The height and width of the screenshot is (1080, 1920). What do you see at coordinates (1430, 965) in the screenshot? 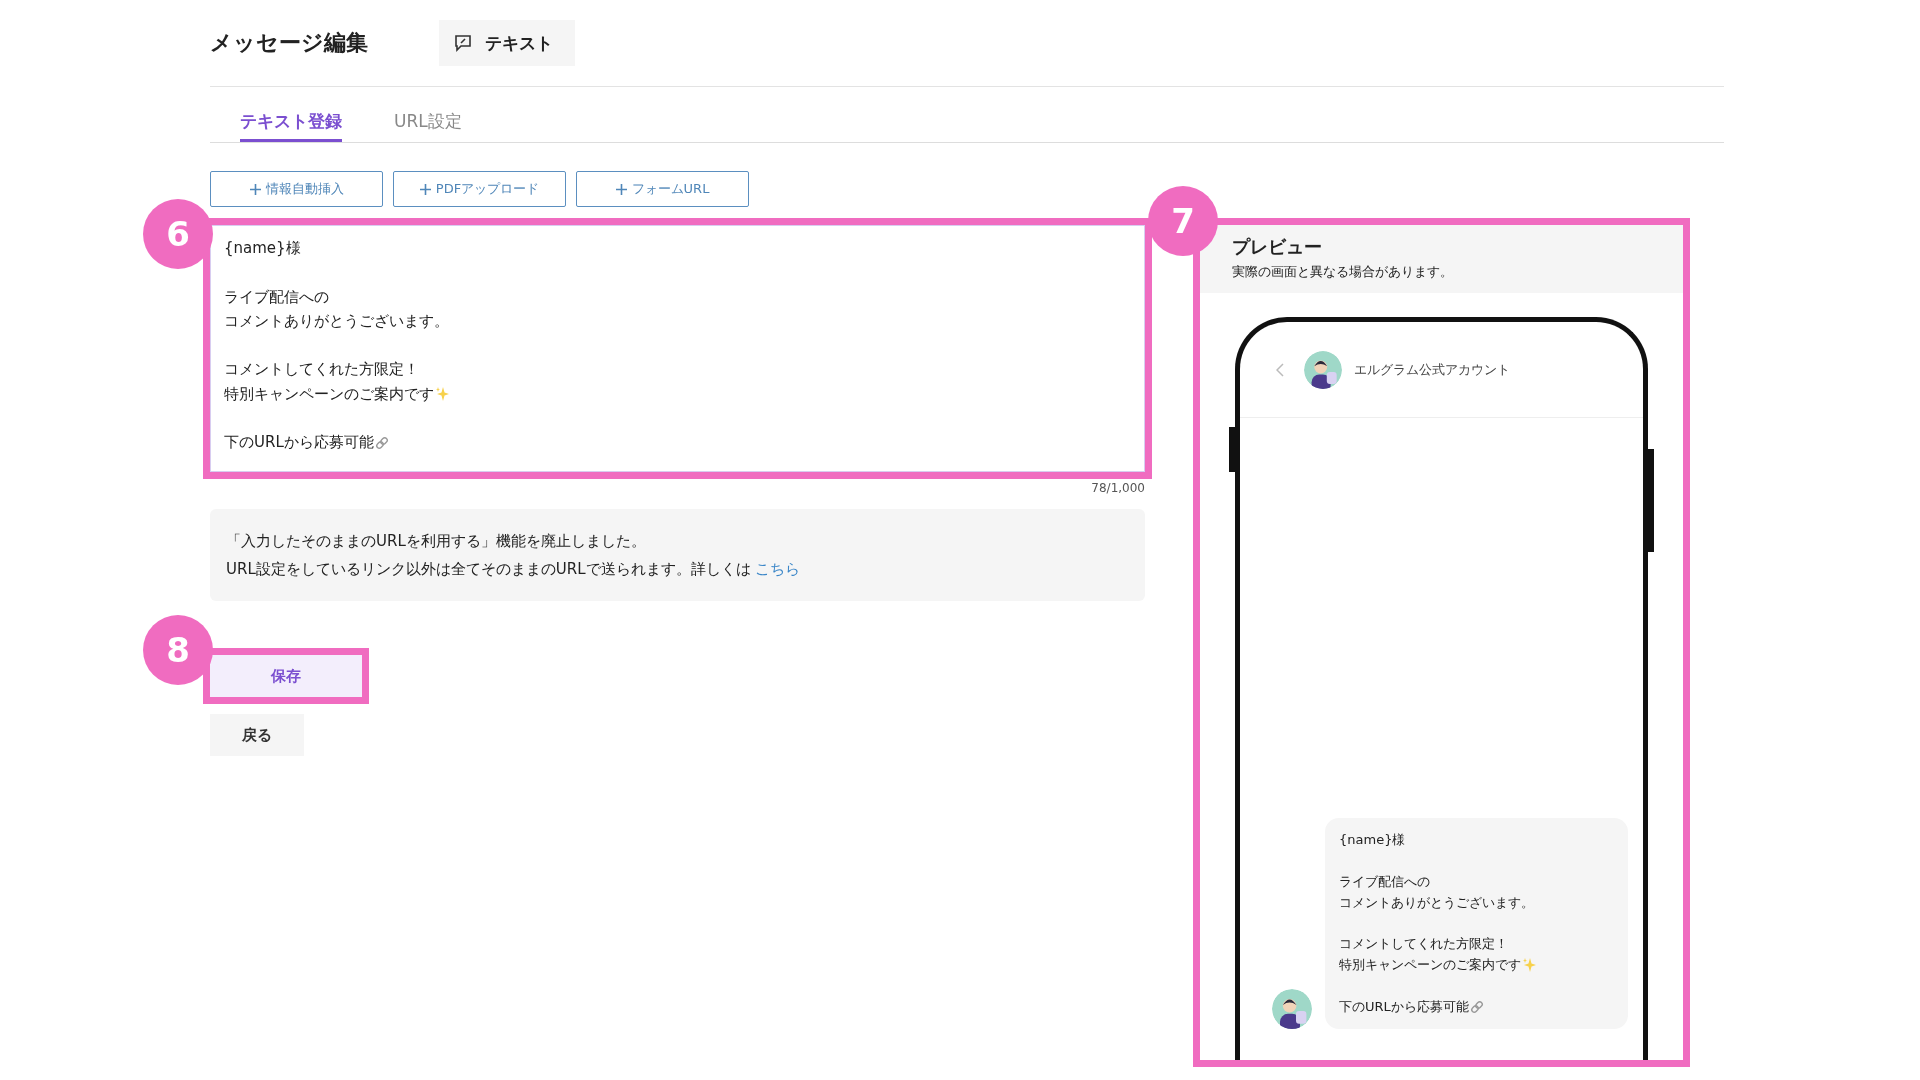
I see `message-line: 特別キャンペーンのご案内です` at bounding box center [1430, 965].